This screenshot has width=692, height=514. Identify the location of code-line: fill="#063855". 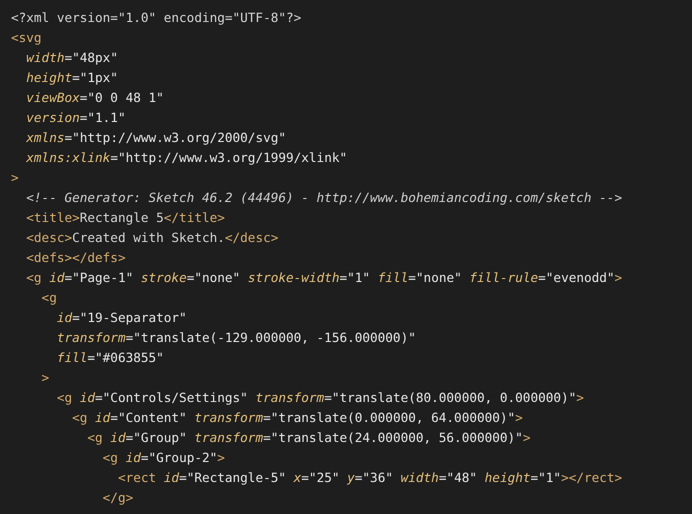
(110, 358).